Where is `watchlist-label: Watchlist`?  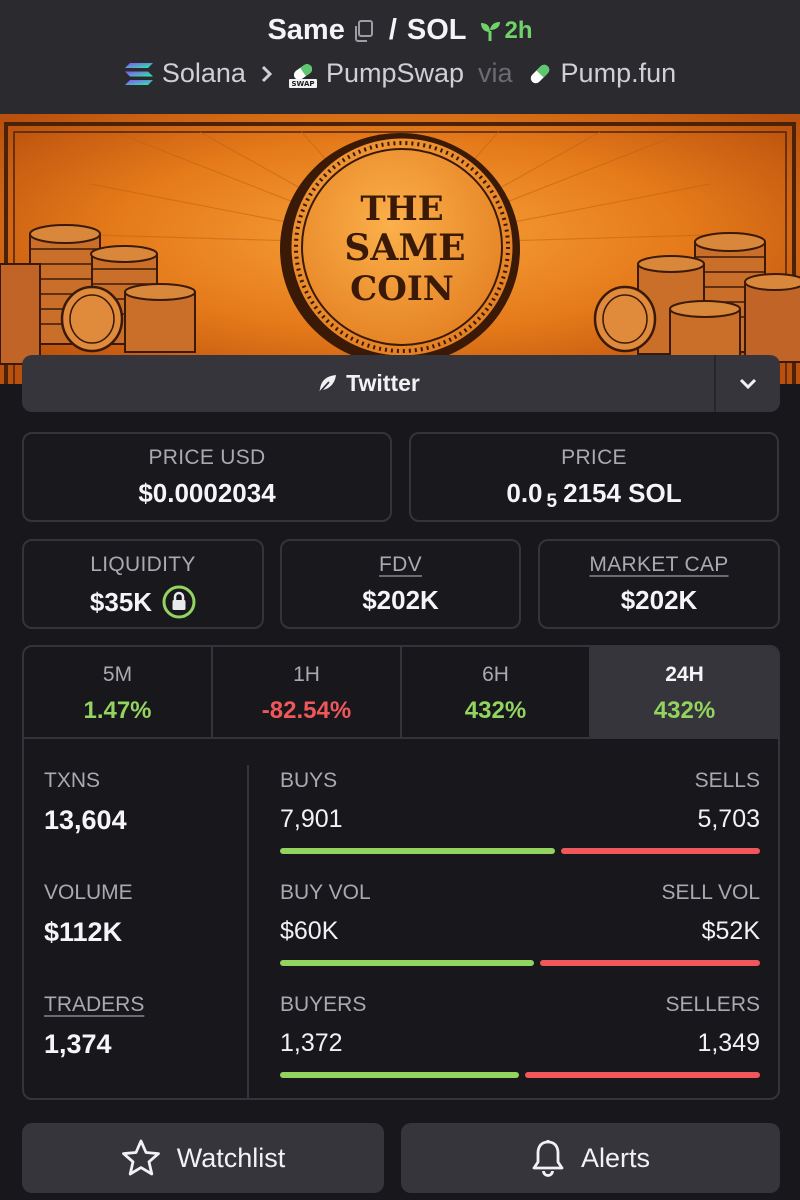
watchlist-label: Watchlist is located at coordinates (231, 1157).